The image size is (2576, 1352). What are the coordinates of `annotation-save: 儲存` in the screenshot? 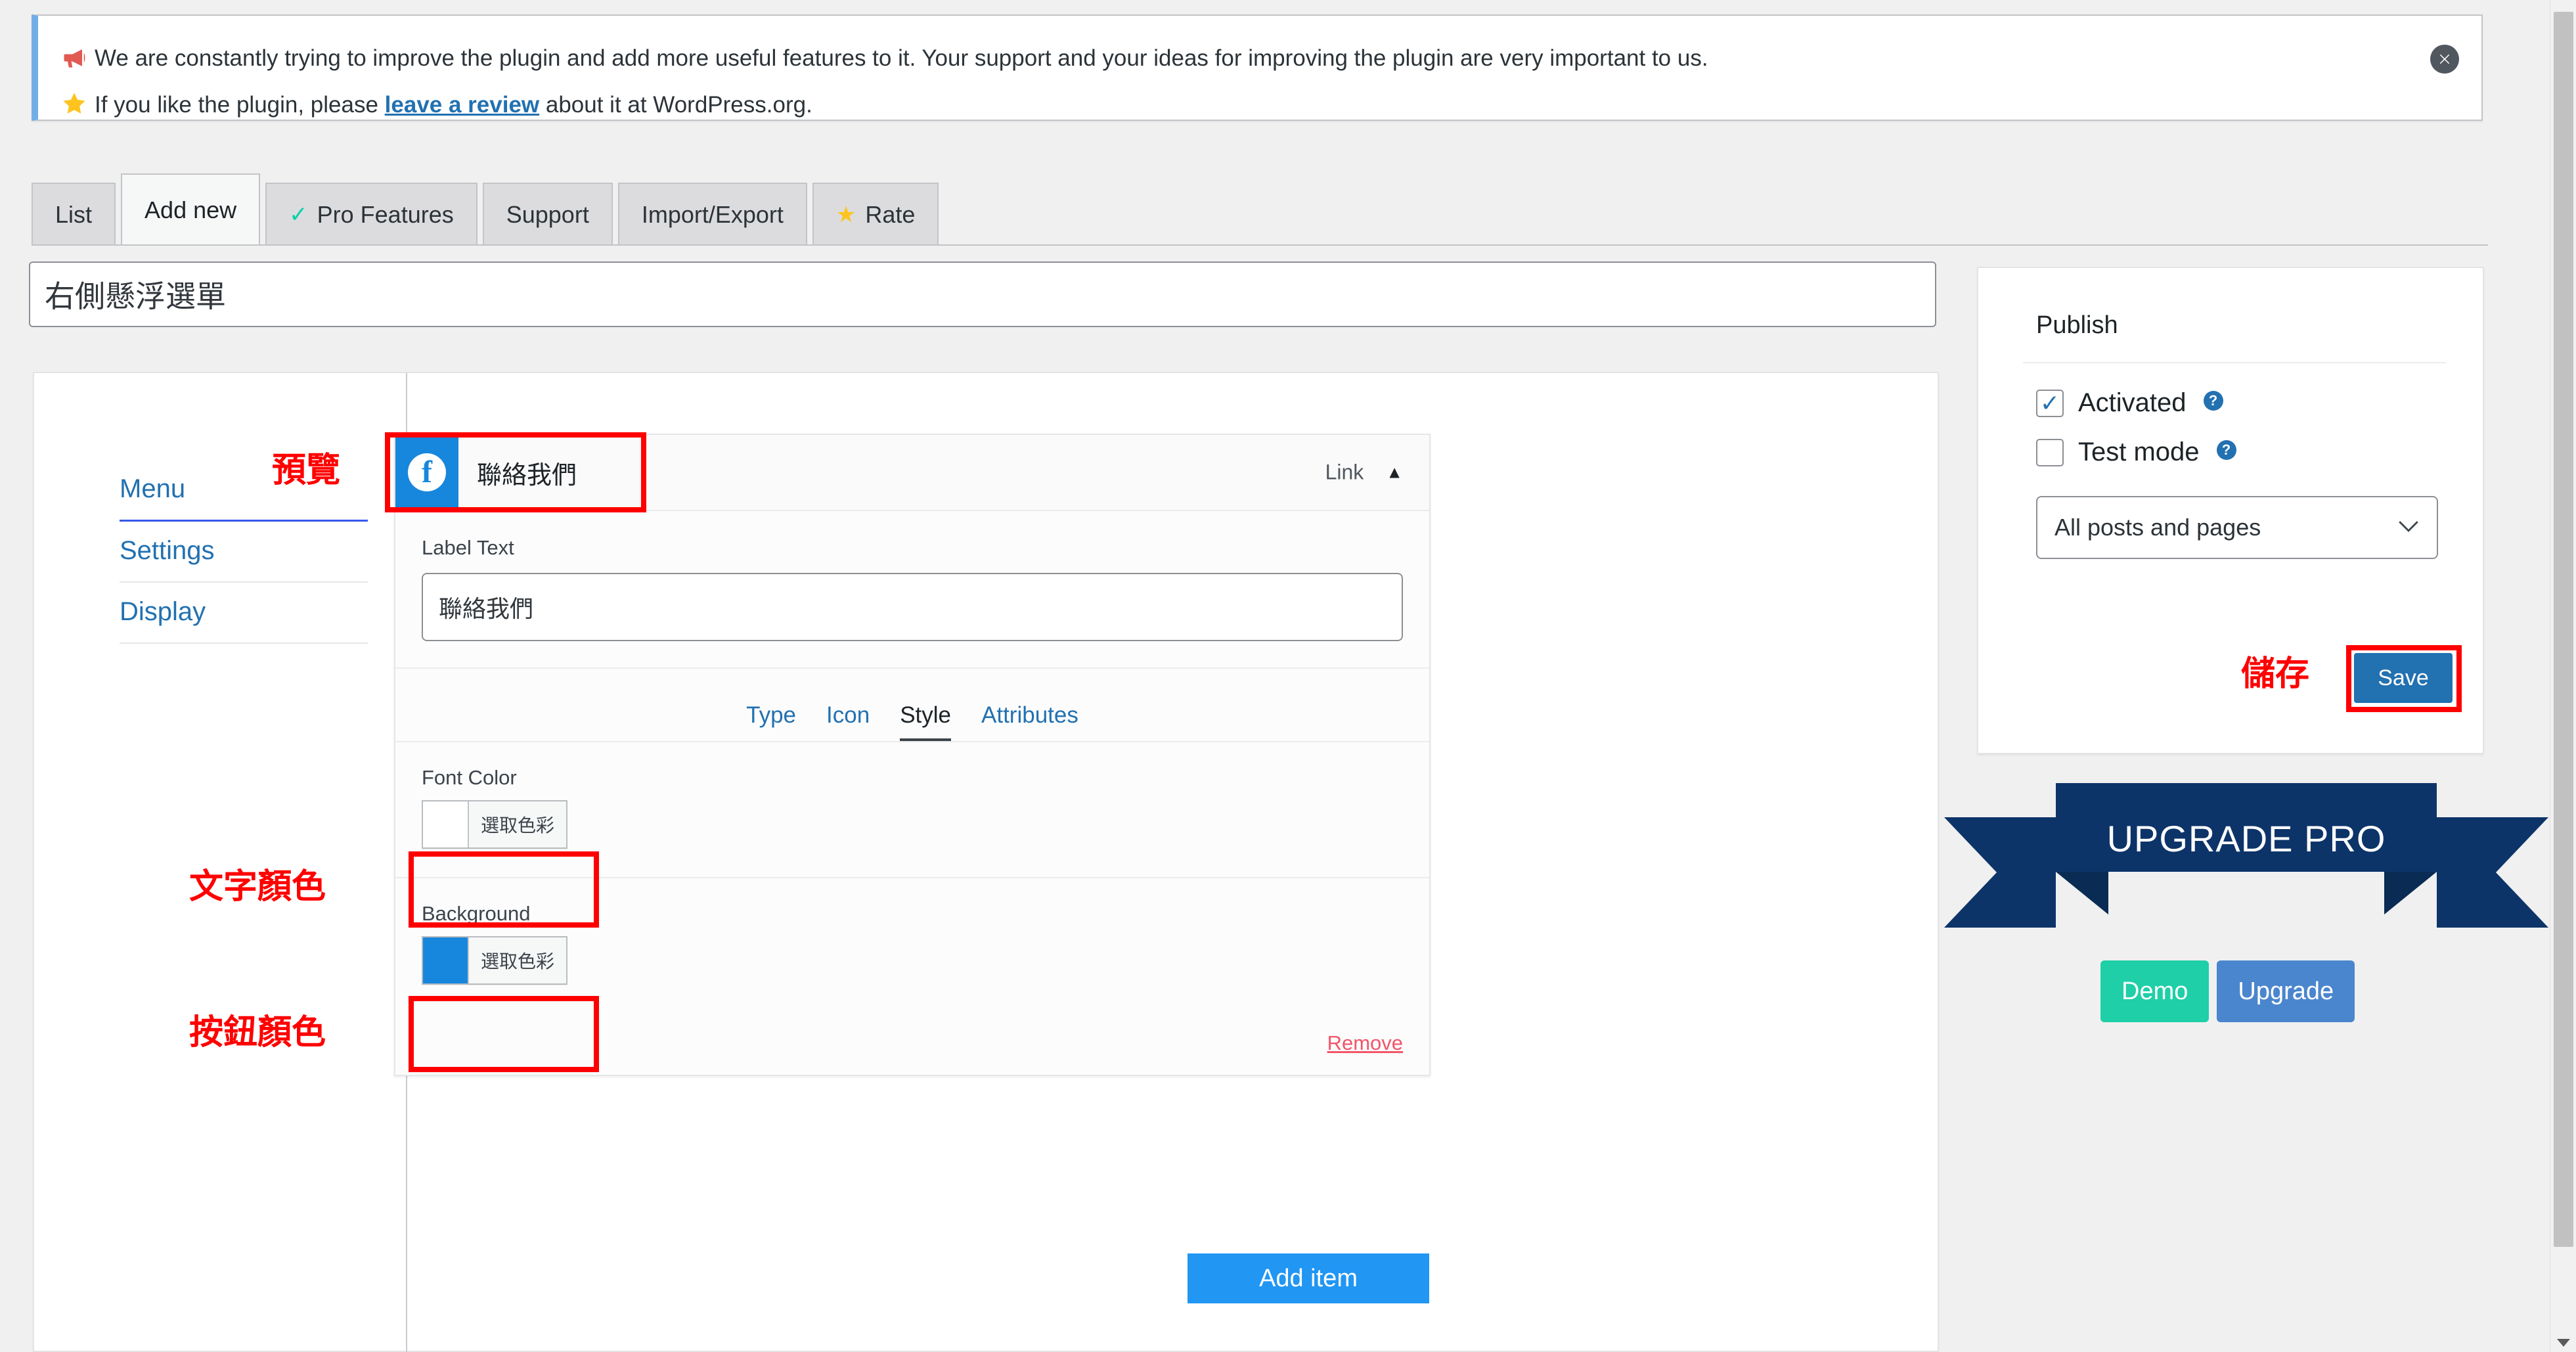 It's located at (2275, 674).